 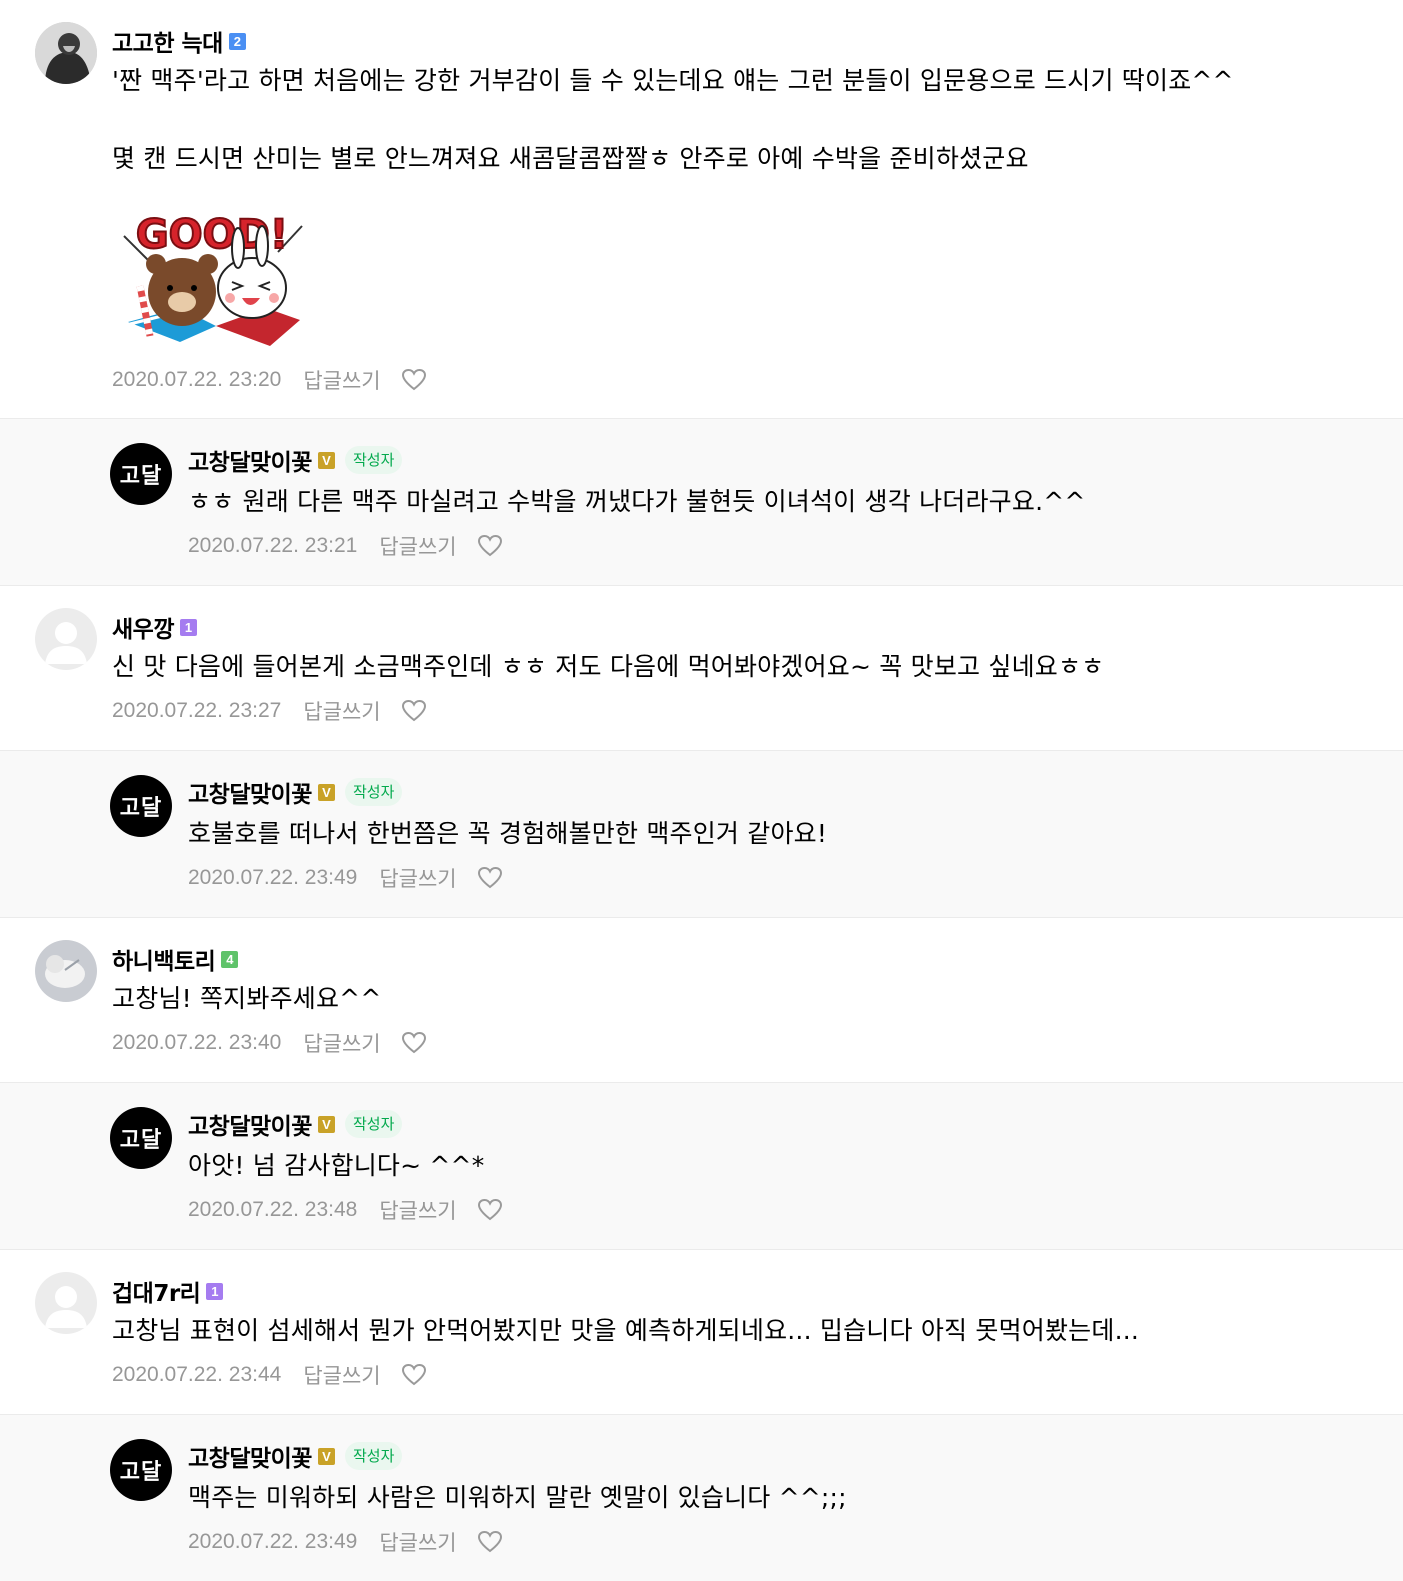 What do you see at coordinates (247, 998) in the screenshot?
I see `comment-text: 고창님! 쪽지봐주세요^^` at bounding box center [247, 998].